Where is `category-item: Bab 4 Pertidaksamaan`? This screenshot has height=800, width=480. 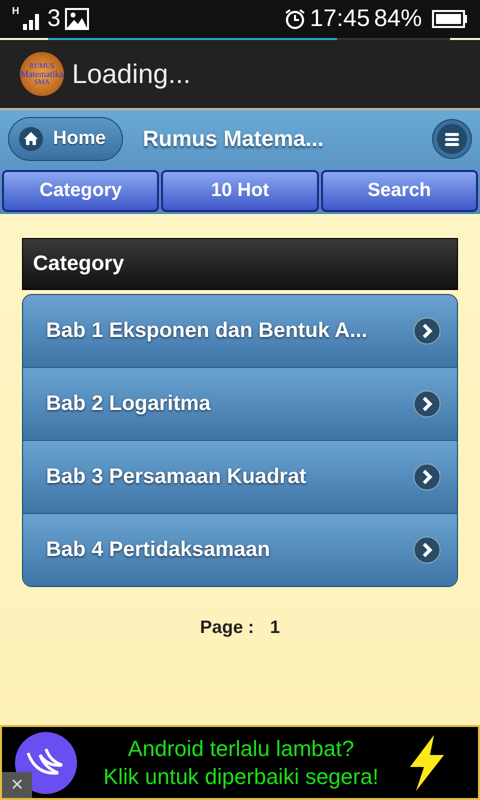
category-item: Bab 4 Pertidaksamaan is located at coordinates (240, 549).